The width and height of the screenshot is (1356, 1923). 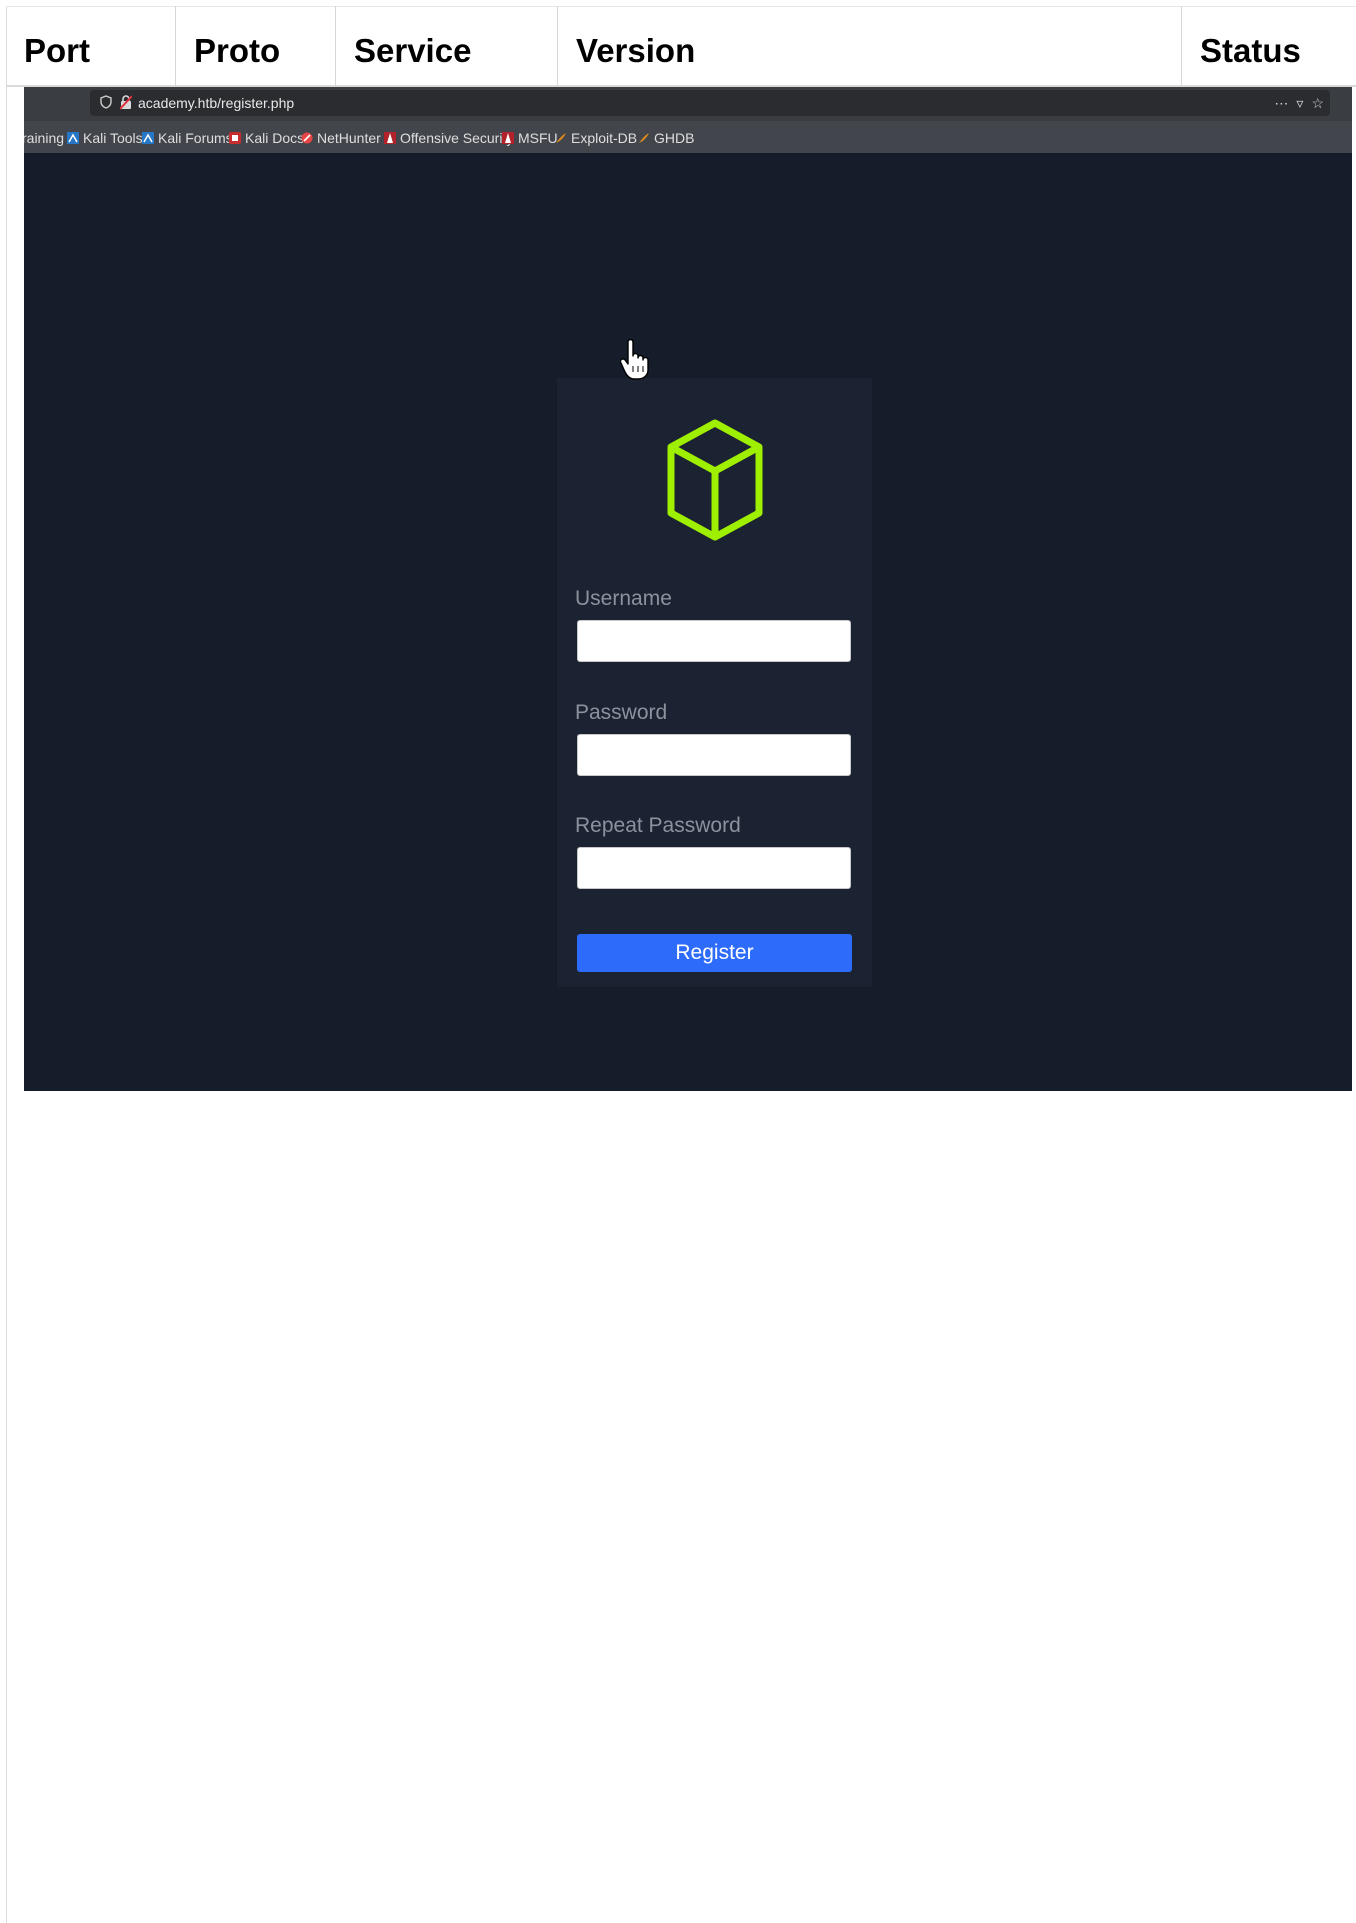 I want to click on column-header-label: Status, so click(x=1250, y=50).